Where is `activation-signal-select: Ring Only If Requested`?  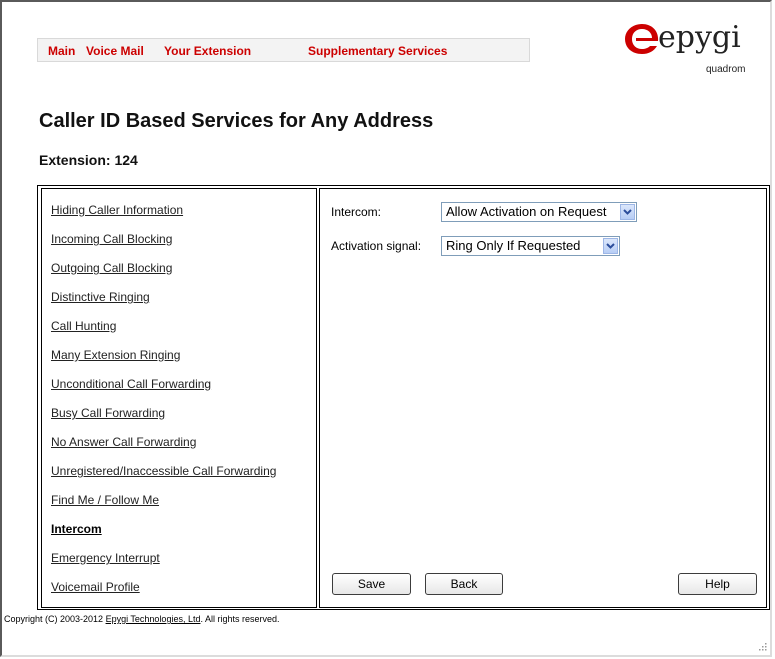 activation-signal-select: Ring Only If Requested is located at coordinates (530, 246).